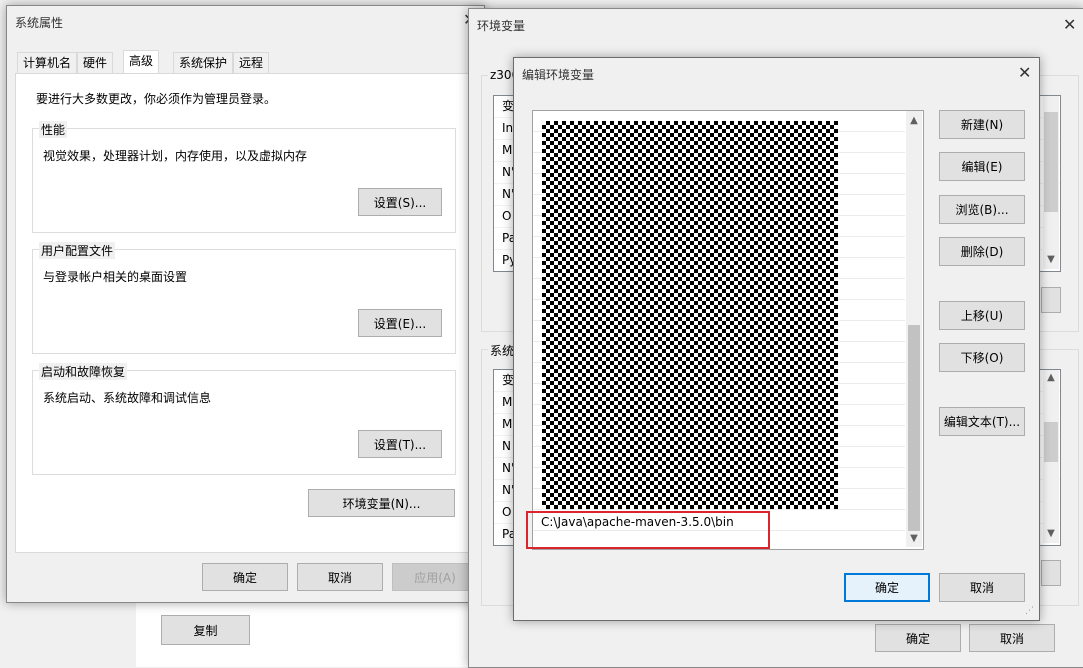 This screenshot has width=1083, height=668. I want to click on move-up-button: 上移(U), so click(982, 315).